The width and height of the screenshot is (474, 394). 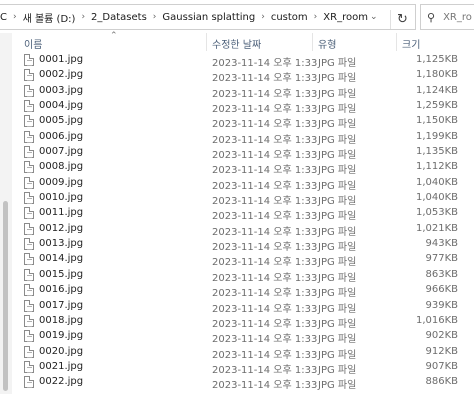 What do you see at coordinates (119, 17) in the screenshot?
I see `breadcrumb-datasets: 2_Datasets` at bounding box center [119, 17].